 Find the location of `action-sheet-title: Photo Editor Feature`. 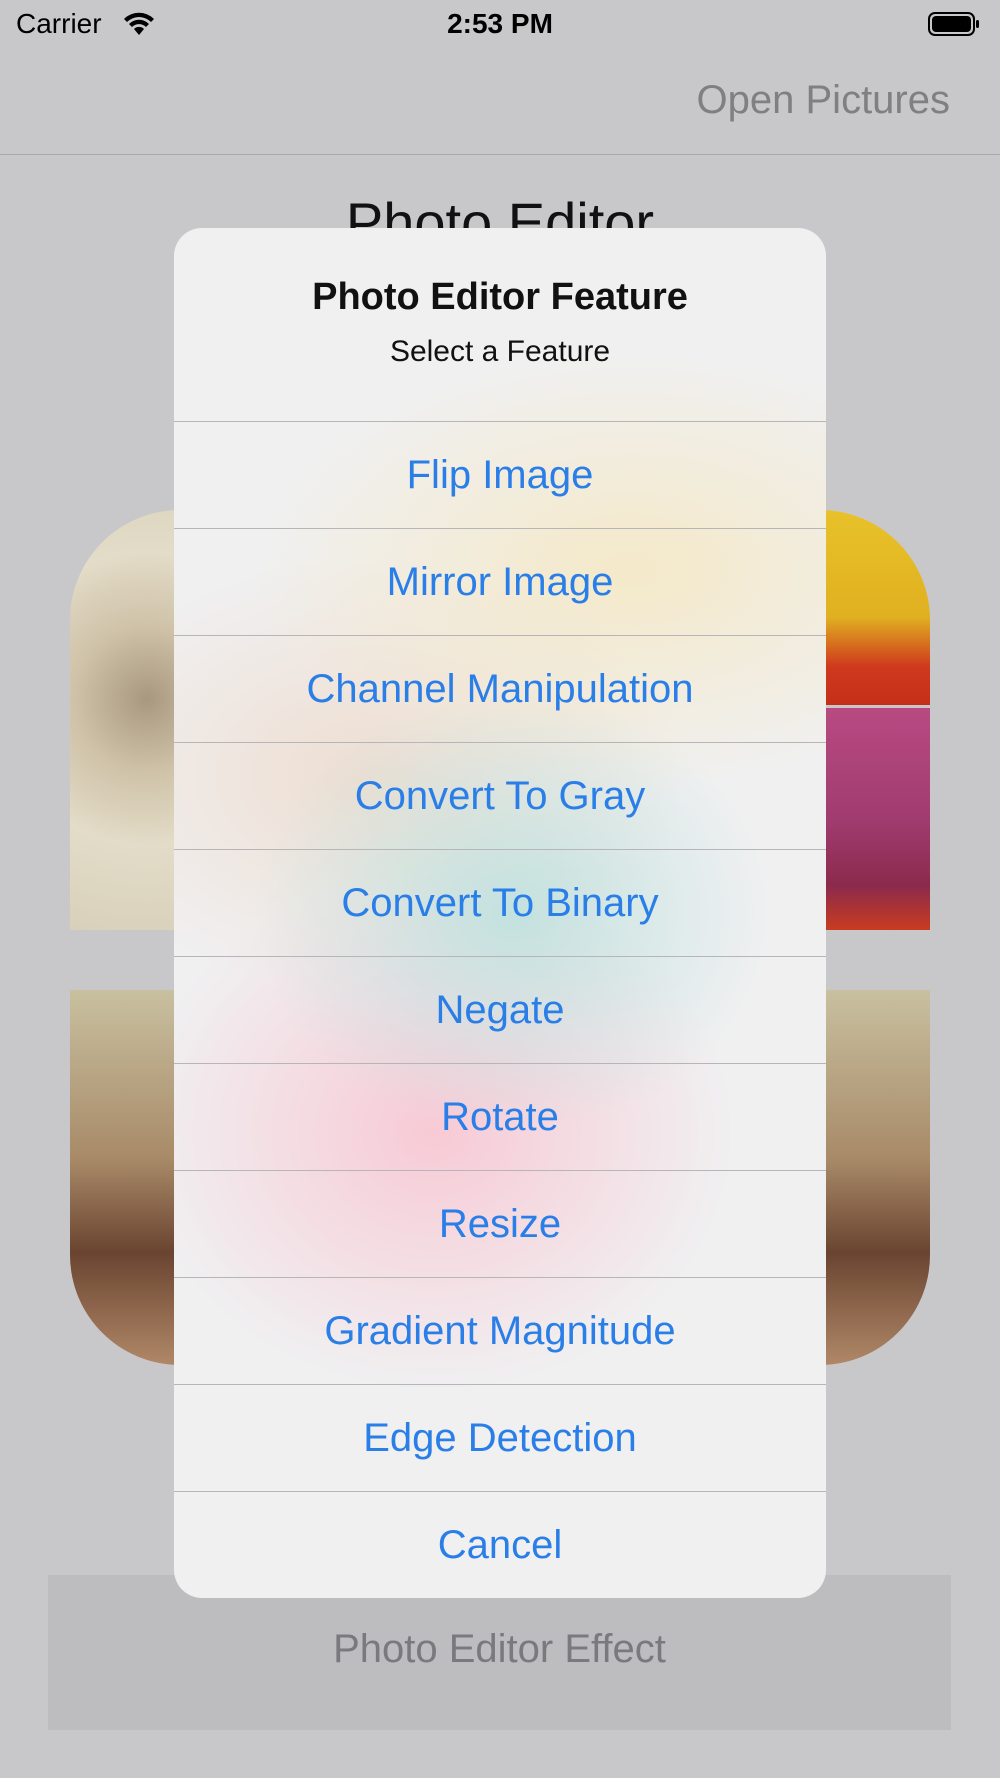

action-sheet-title: Photo Editor Feature is located at coordinates (500, 297).